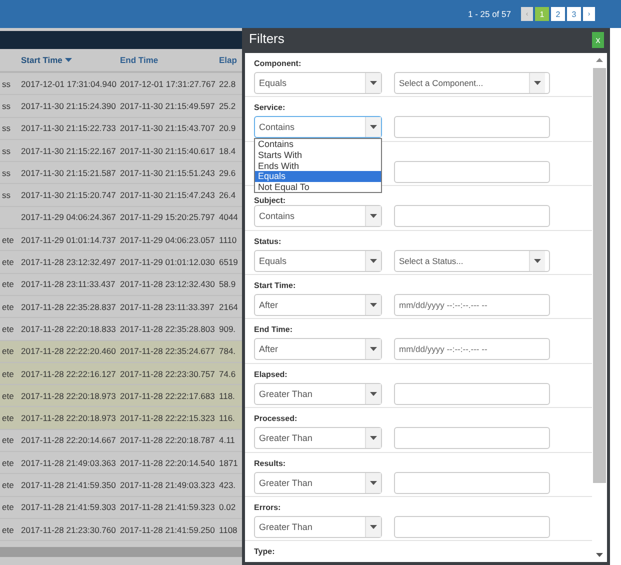 Image resolution: width=621 pixels, height=565 pixels. I want to click on table-cell-text: 2017-11-28 22:20:18.973, so click(69, 418).